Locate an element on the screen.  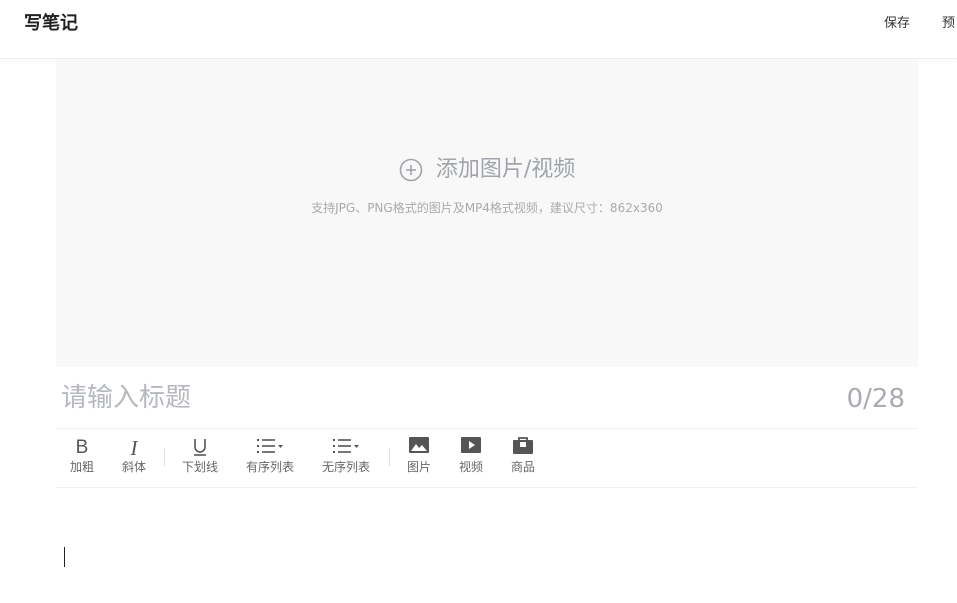
insert-image-button: 图片 is located at coordinates (419, 458).